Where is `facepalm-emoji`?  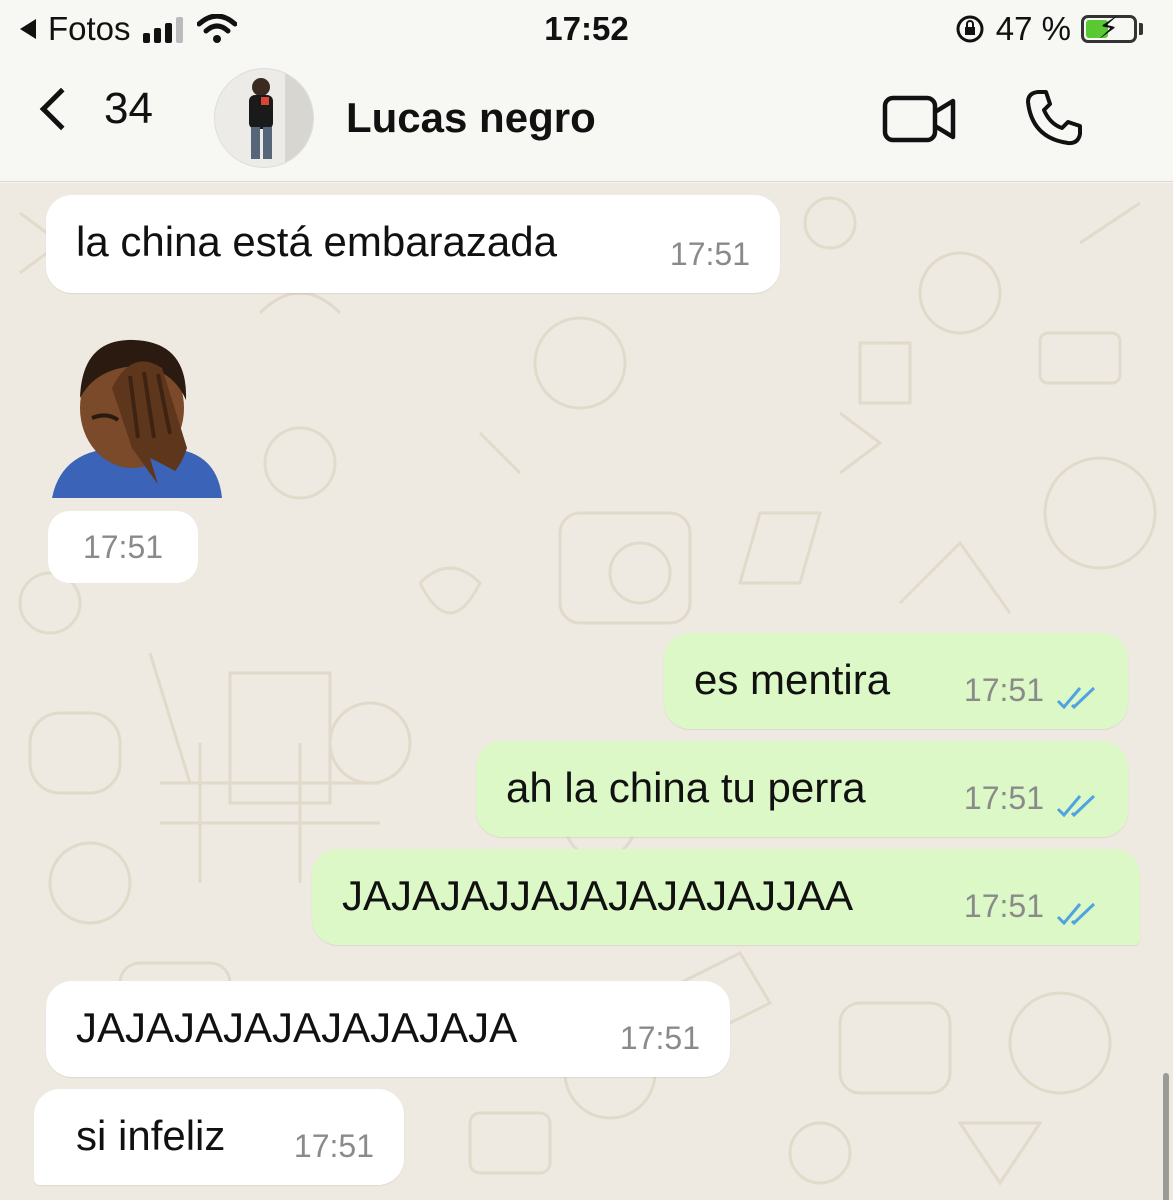
facepalm-emoji is located at coordinates (137, 413).